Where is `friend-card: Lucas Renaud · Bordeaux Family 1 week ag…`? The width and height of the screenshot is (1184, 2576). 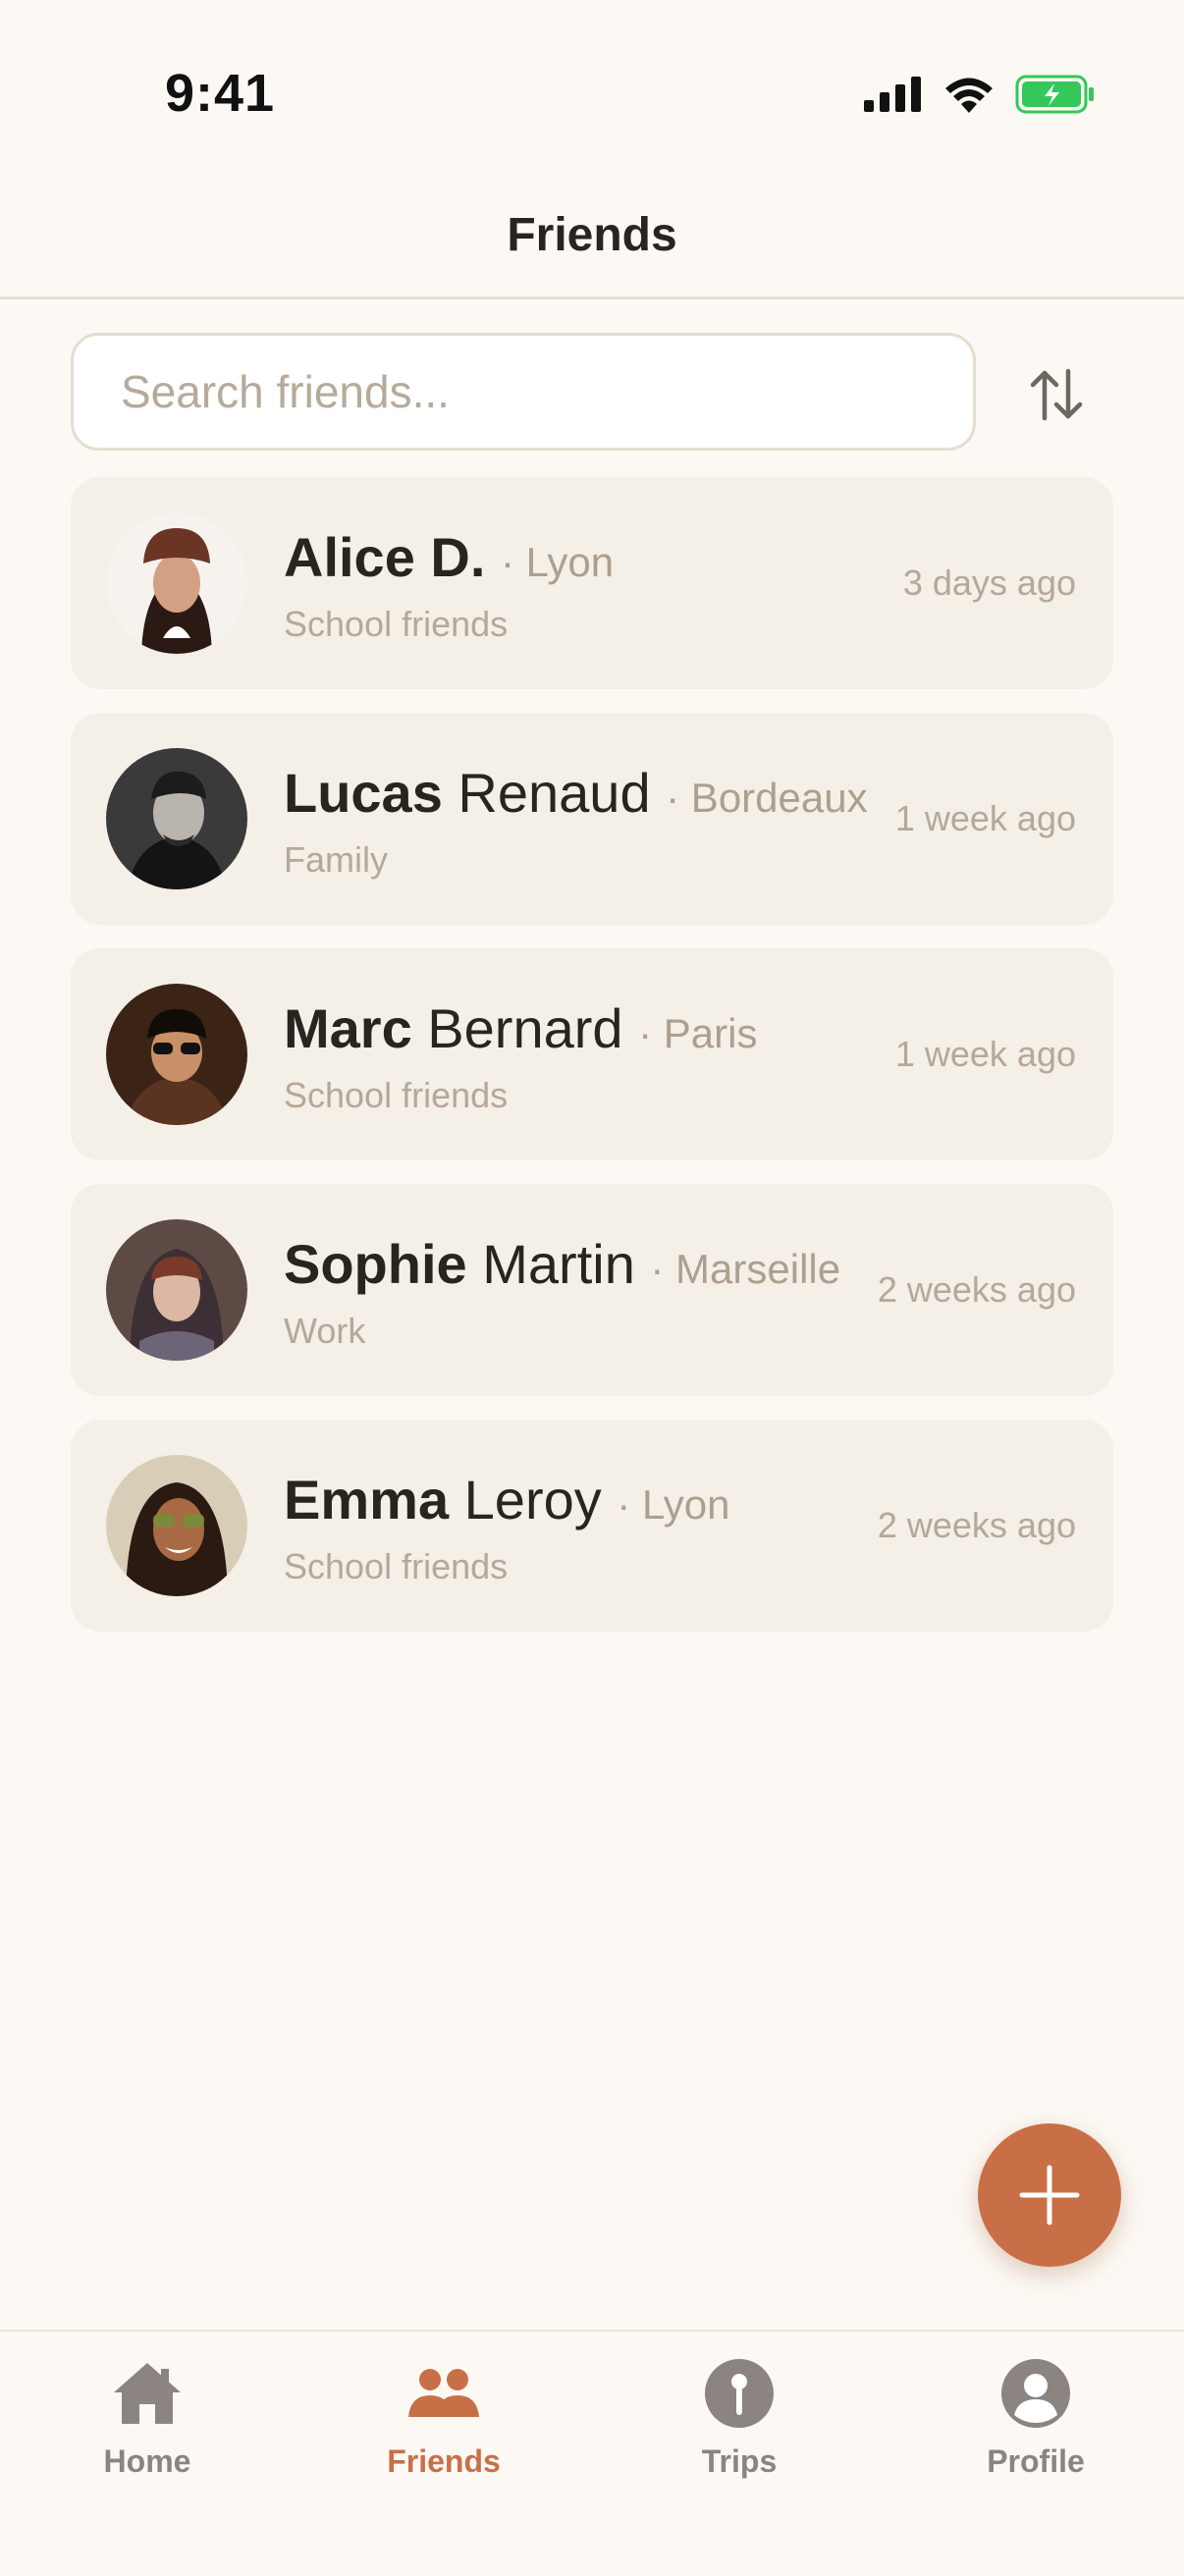 friend-card: Lucas Renaud · Bordeaux Family 1 week ag… is located at coordinates (592, 819).